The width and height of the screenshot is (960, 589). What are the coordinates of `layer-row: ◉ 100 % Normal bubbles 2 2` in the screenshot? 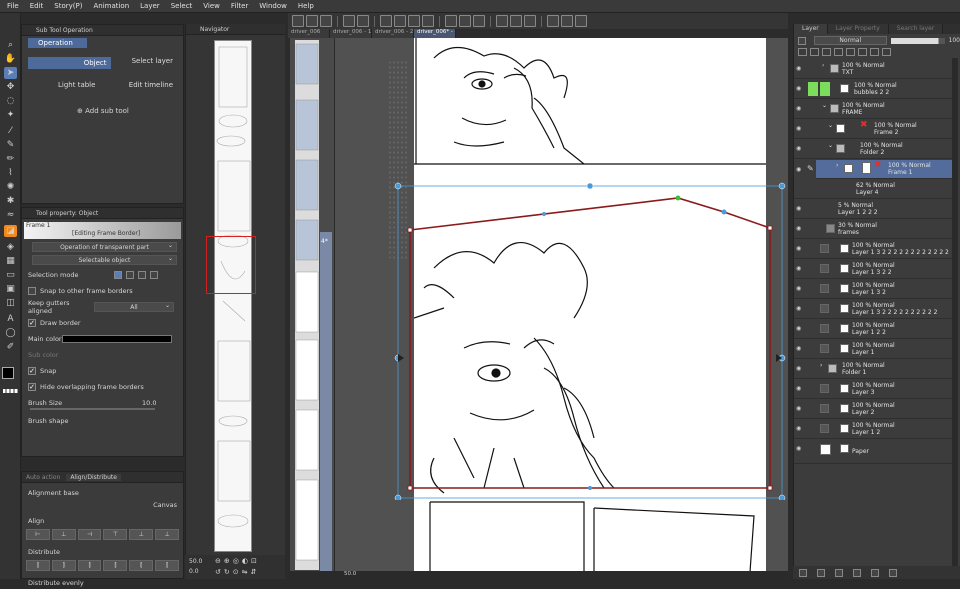 It's located at (873, 89).